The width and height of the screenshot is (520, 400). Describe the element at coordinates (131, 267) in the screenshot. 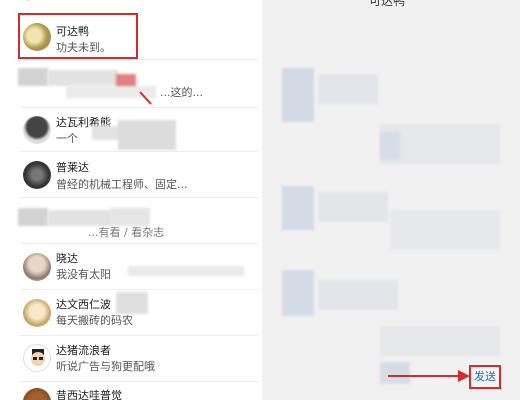

I see `contact-item-xiaoda: 晓达 我没有太阳` at that location.